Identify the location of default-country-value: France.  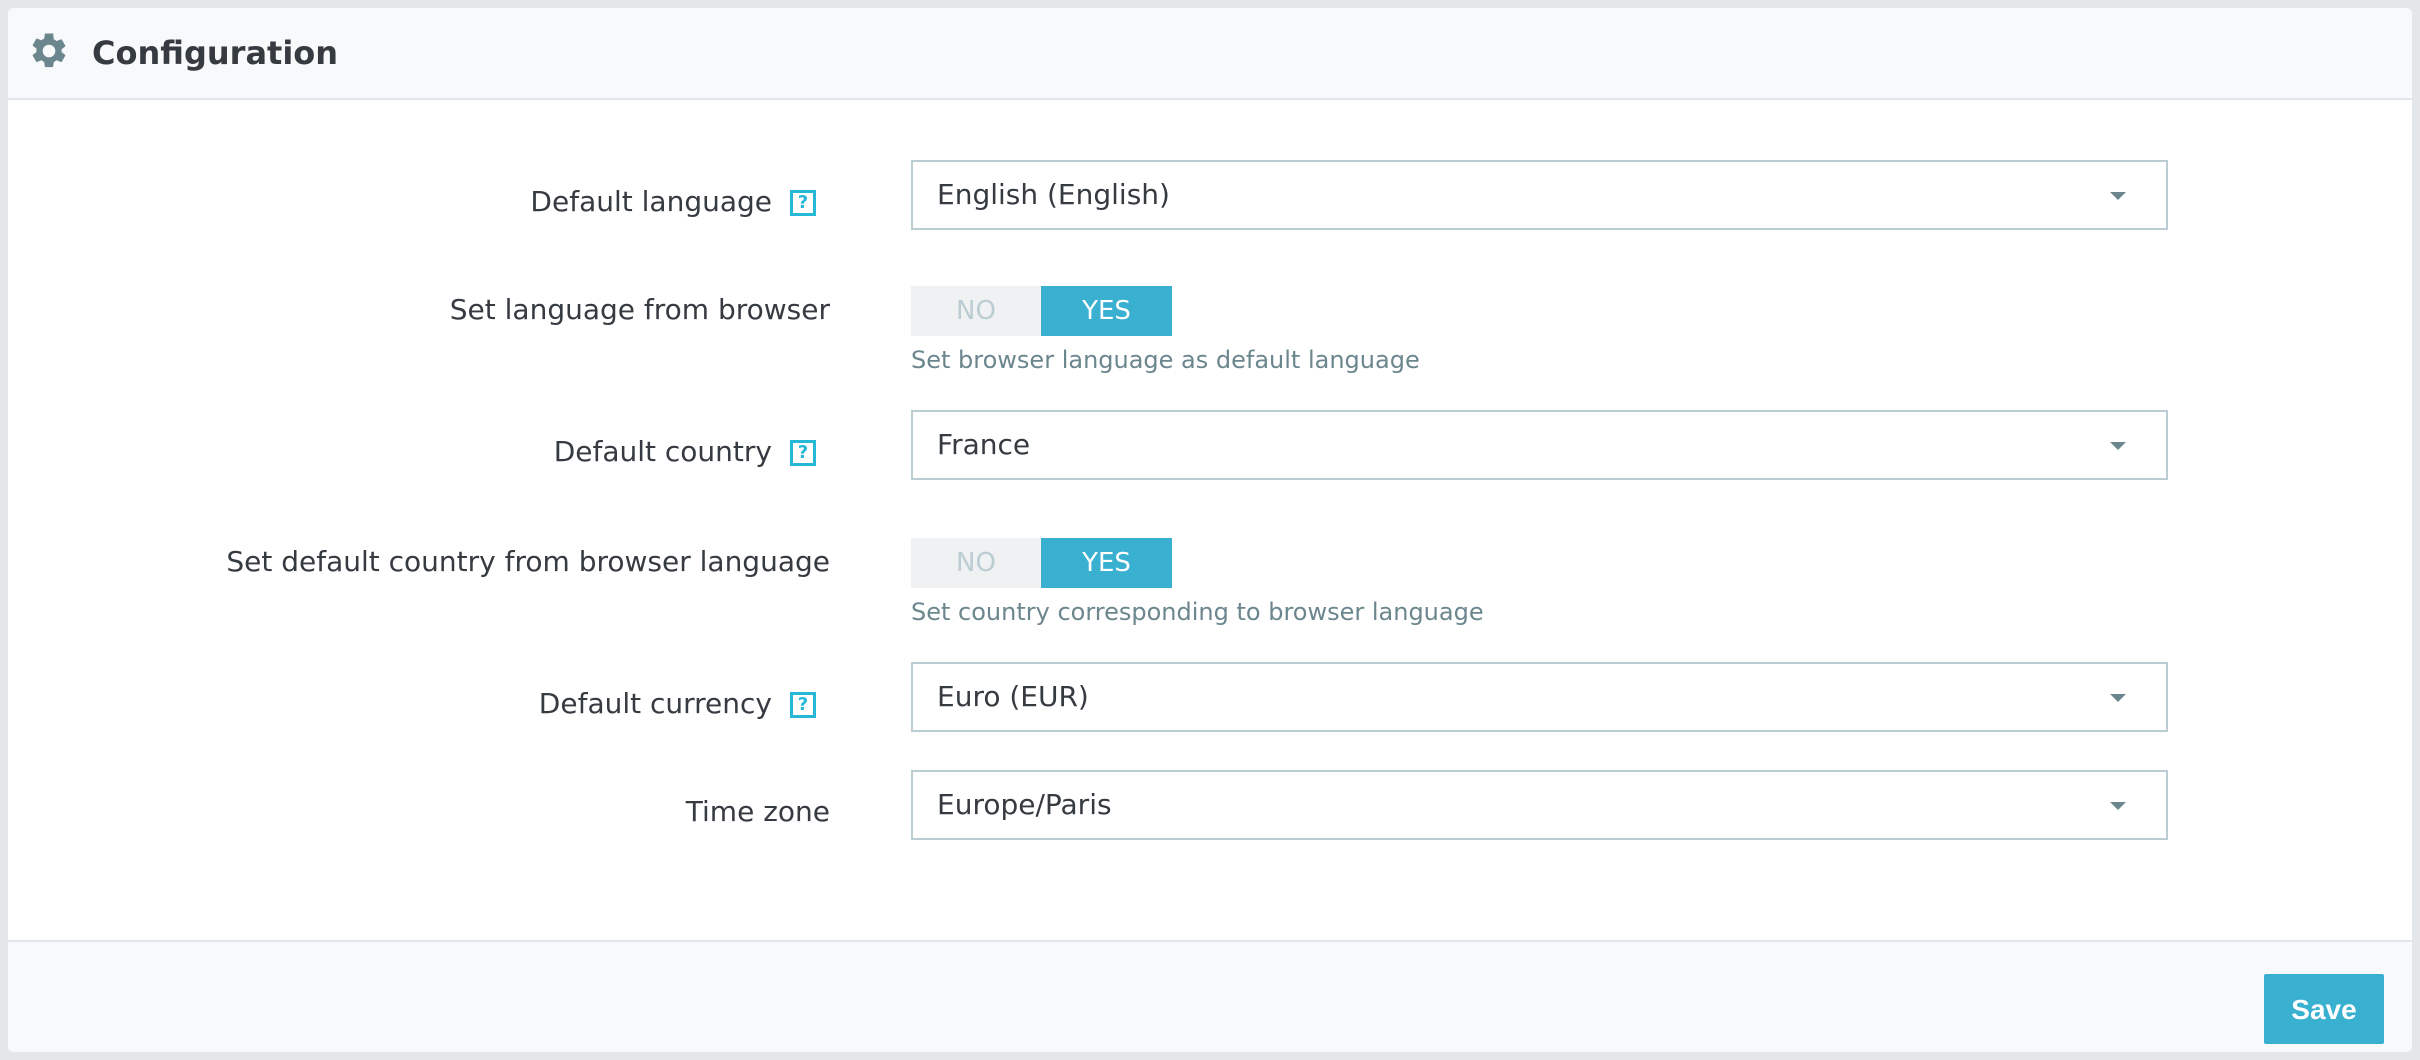
(984, 444).